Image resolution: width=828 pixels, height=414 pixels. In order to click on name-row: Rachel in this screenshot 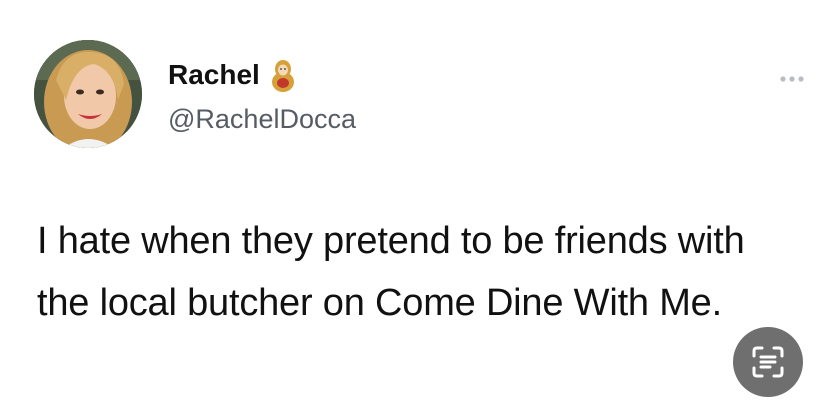, I will do `click(232, 75)`.